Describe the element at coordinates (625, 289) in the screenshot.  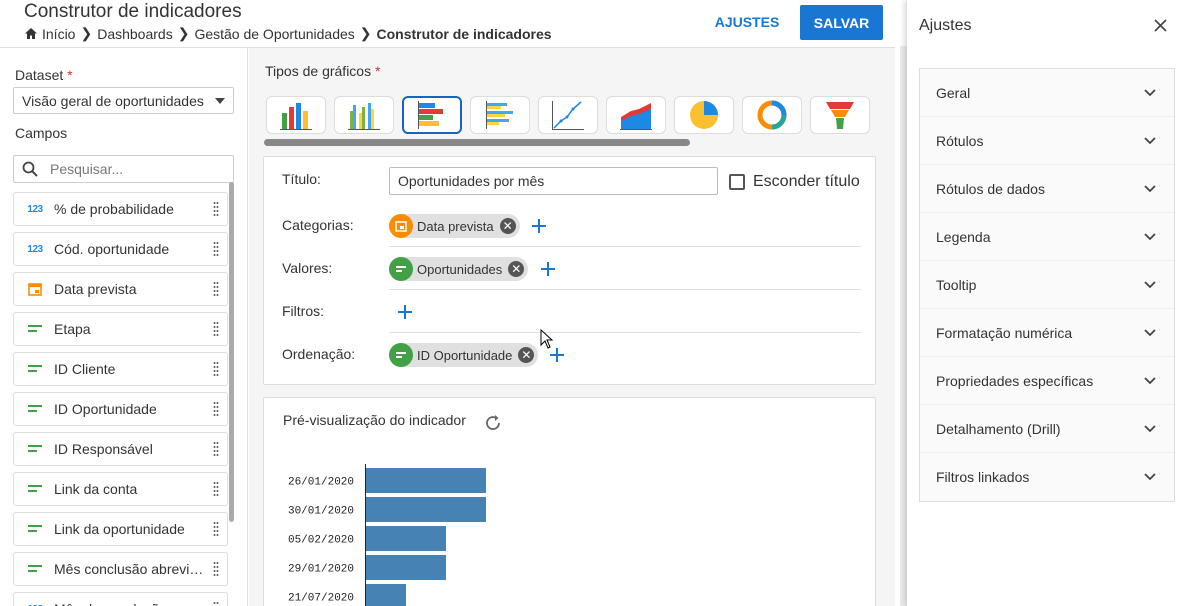
I see `divider` at that location.